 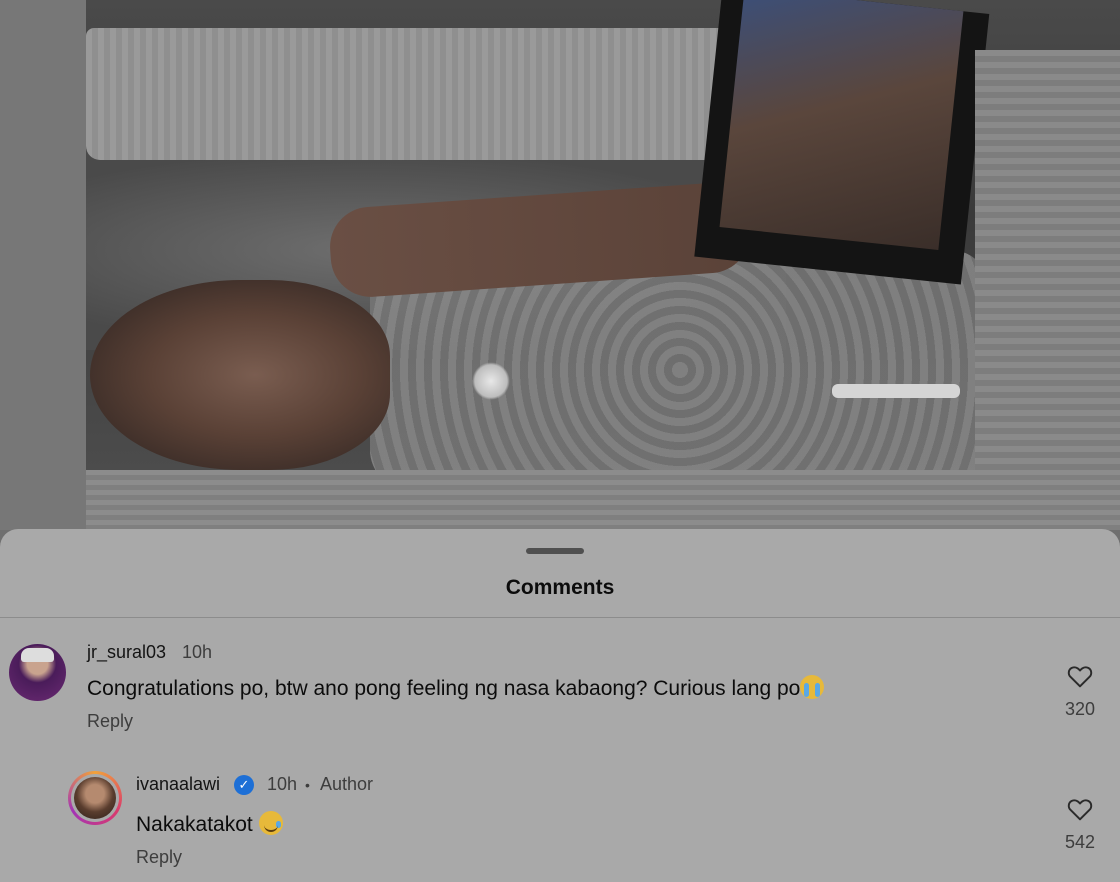 I want to click on reply-username: ivanaalawi, so click(x=178, y=784).